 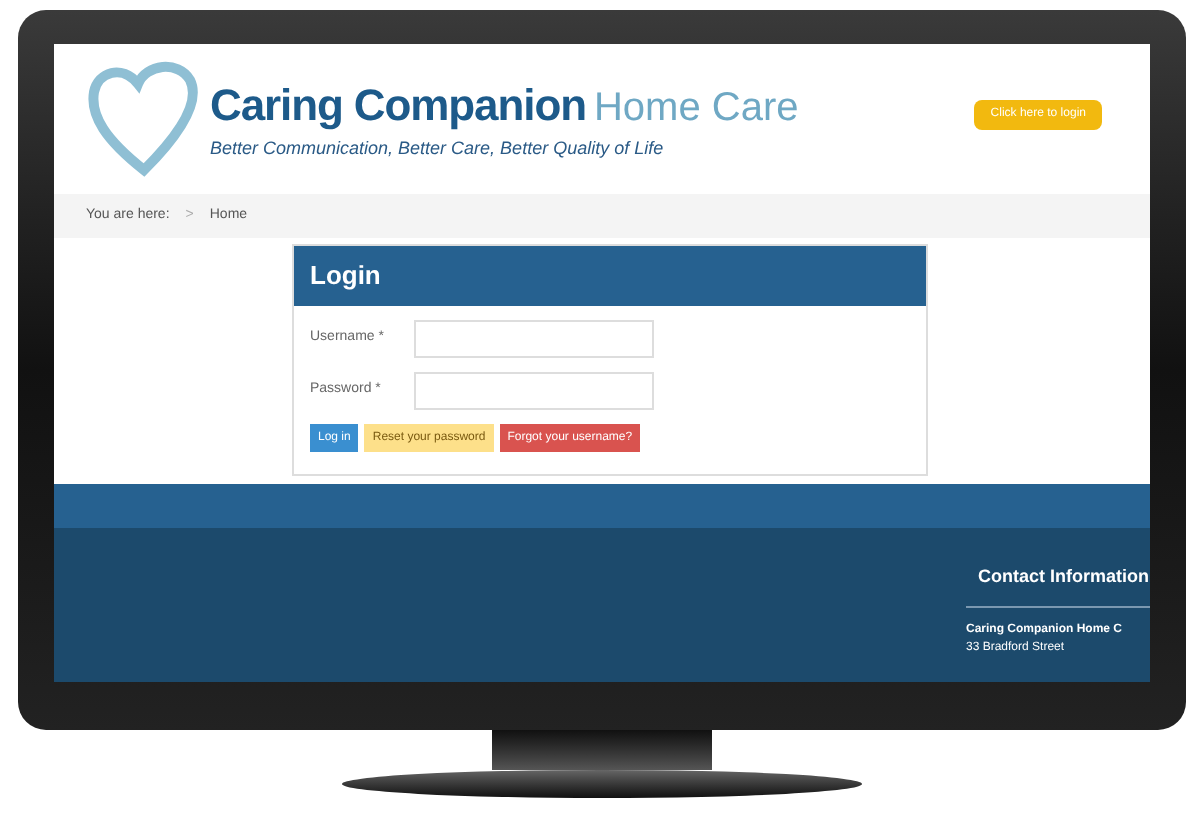 What do you see at coordinates (398, 106) in the screenshot?
I see `brand-name: Caring Companion` at bounding box center [398, 106].